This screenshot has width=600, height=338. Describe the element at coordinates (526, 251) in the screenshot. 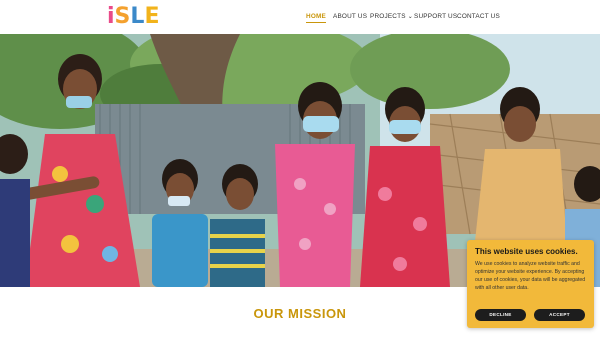

I see `cookie-title: This website uses cookies.` at that location.